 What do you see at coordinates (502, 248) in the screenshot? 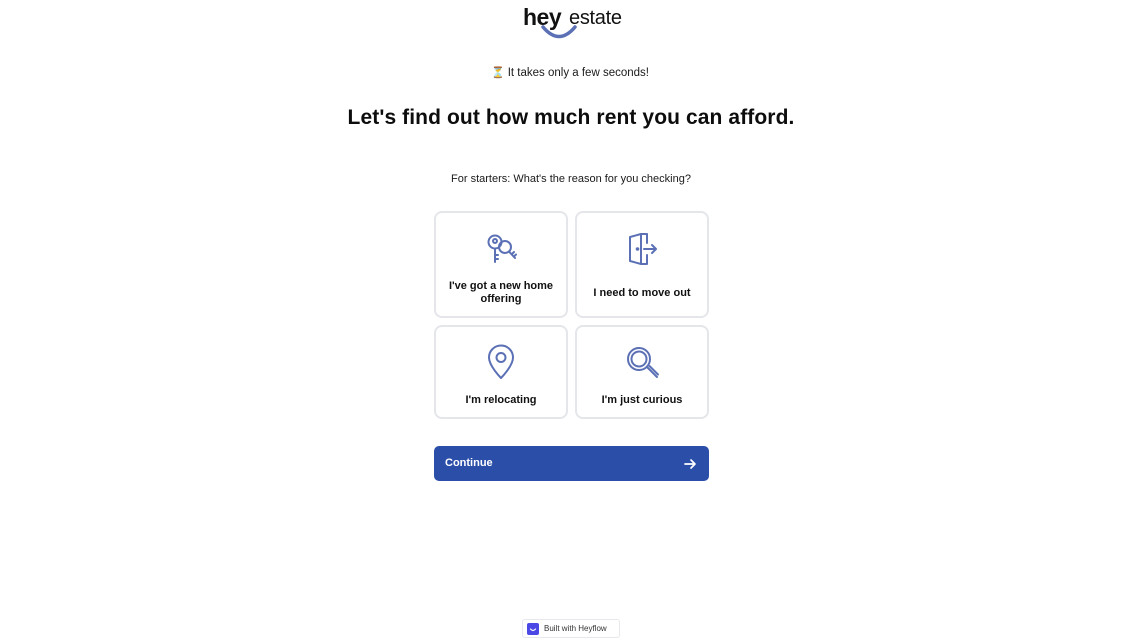
I see `keys-icon` at bounding box center [502, 248].